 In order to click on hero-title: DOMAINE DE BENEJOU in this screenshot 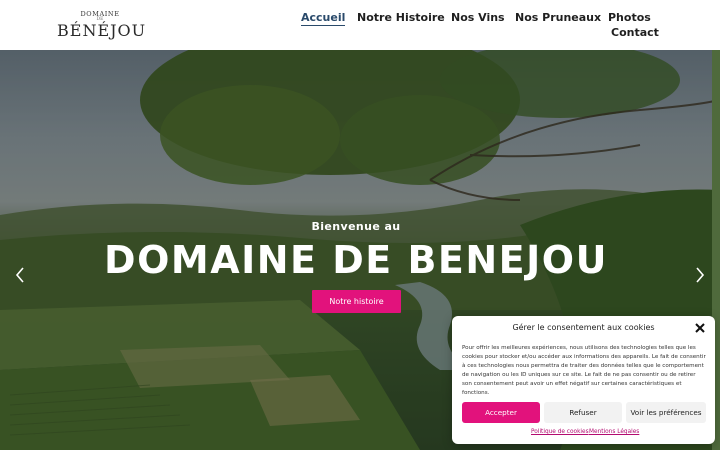, I will do `click(356, 260)`.